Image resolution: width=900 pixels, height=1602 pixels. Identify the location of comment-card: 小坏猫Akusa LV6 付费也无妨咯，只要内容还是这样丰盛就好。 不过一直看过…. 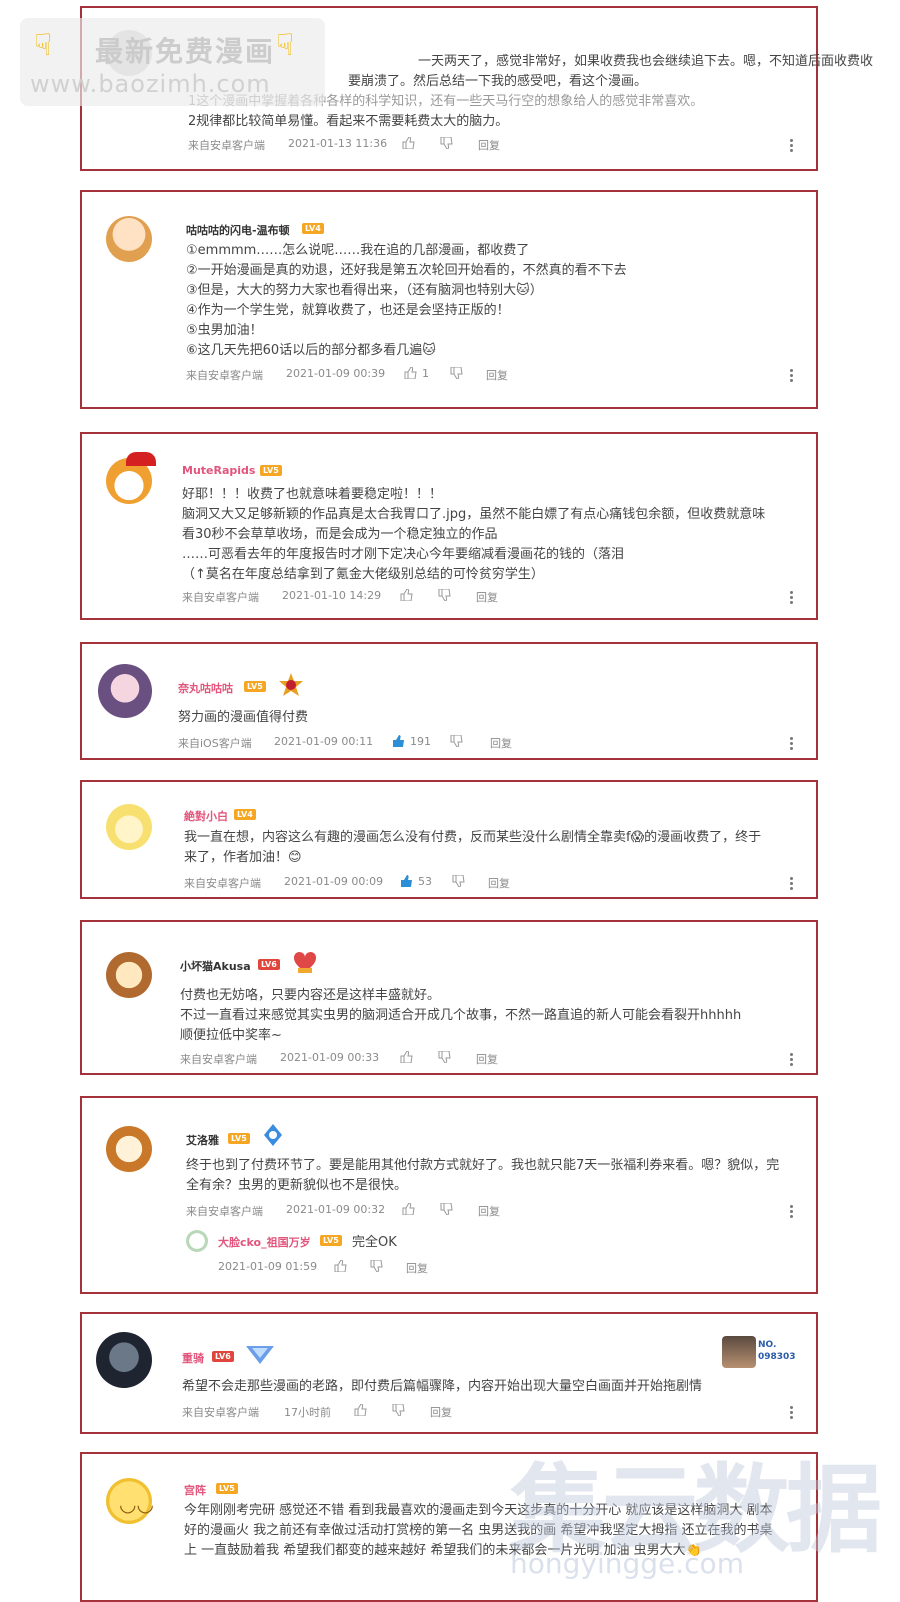
(449, 997).